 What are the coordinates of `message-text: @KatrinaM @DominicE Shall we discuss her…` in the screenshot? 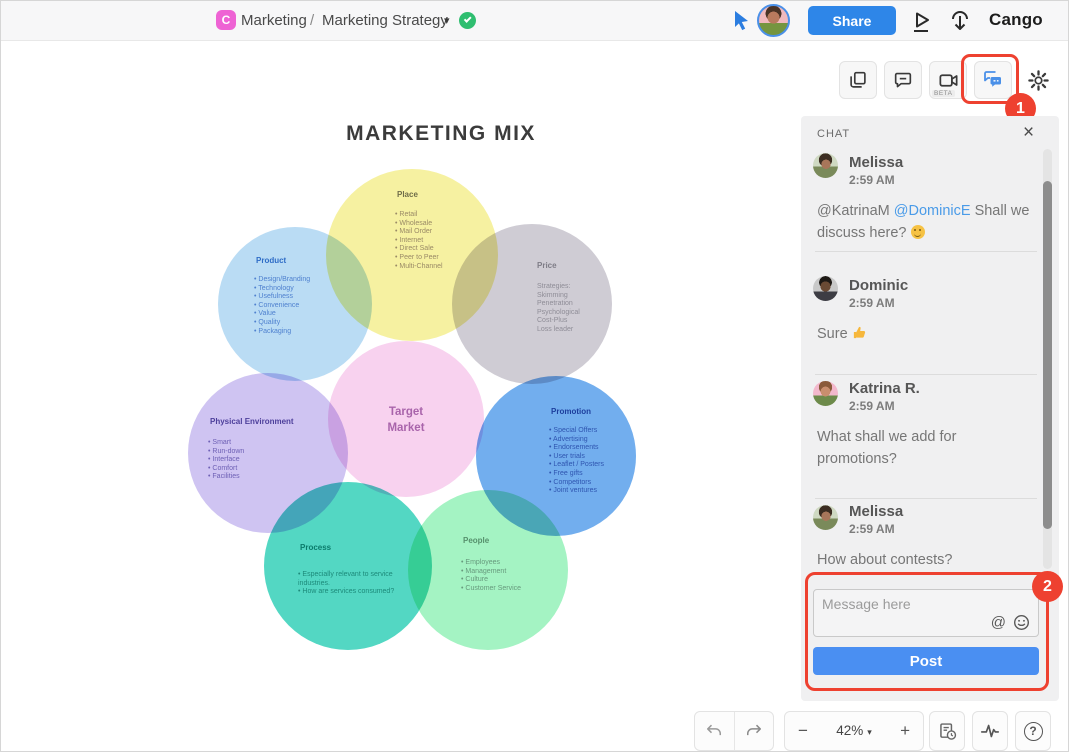 It's located at (924, 222).